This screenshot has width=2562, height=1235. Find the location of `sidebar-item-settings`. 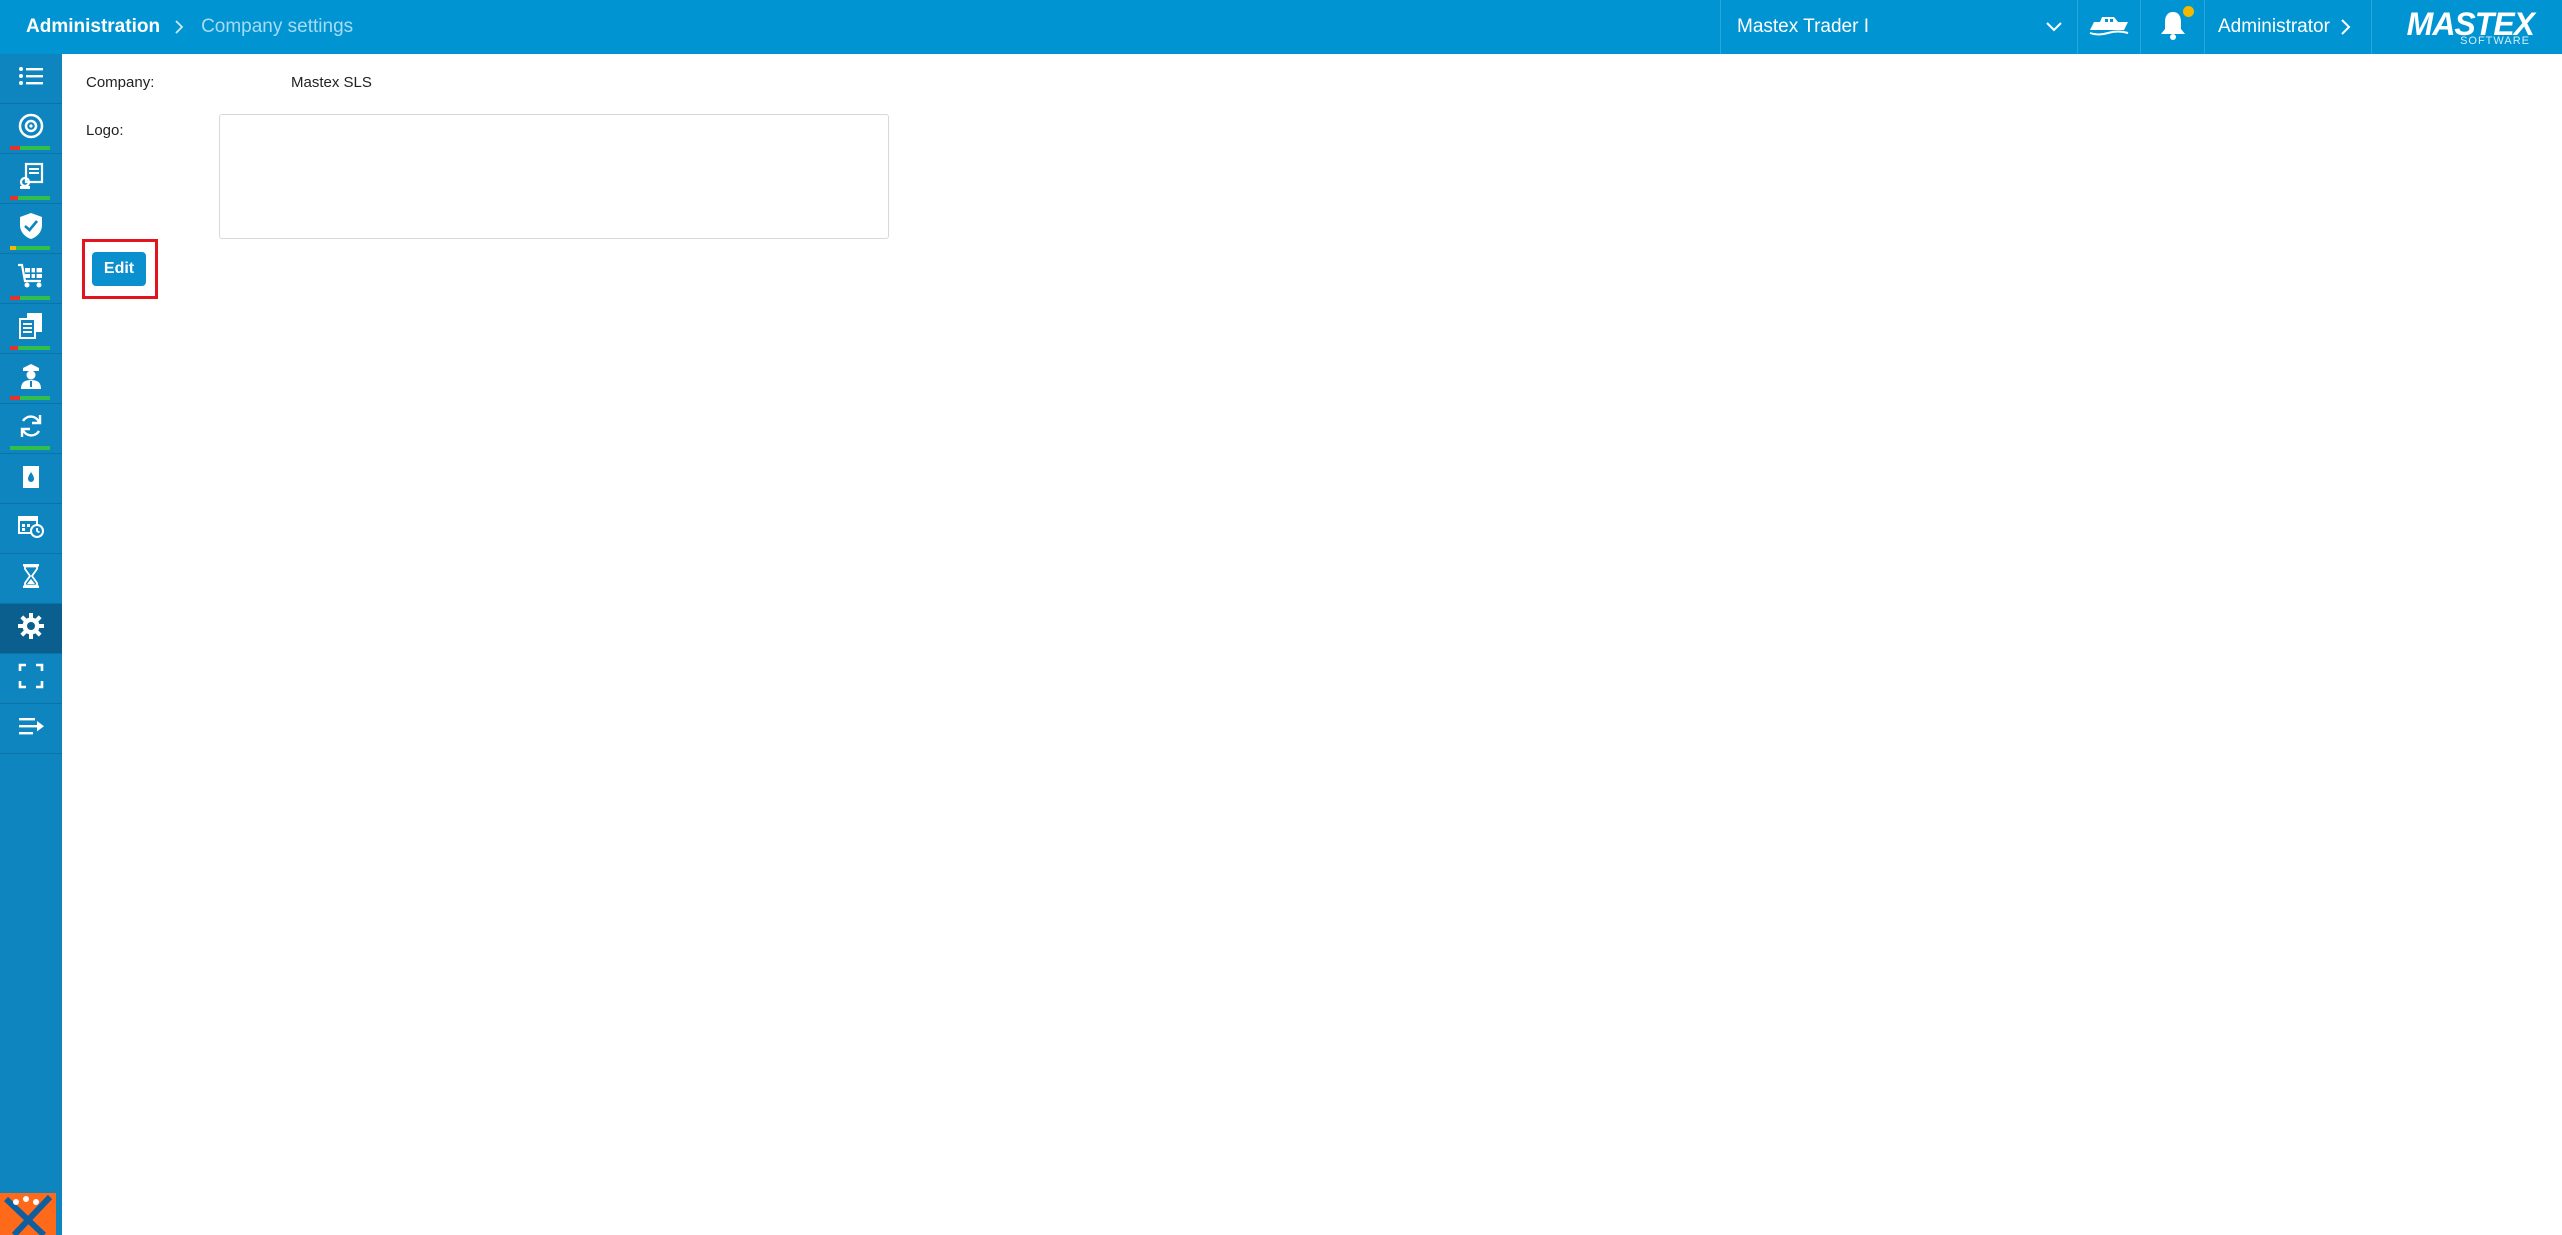

sidebar-item-settings is located at coordinates (31, 629).